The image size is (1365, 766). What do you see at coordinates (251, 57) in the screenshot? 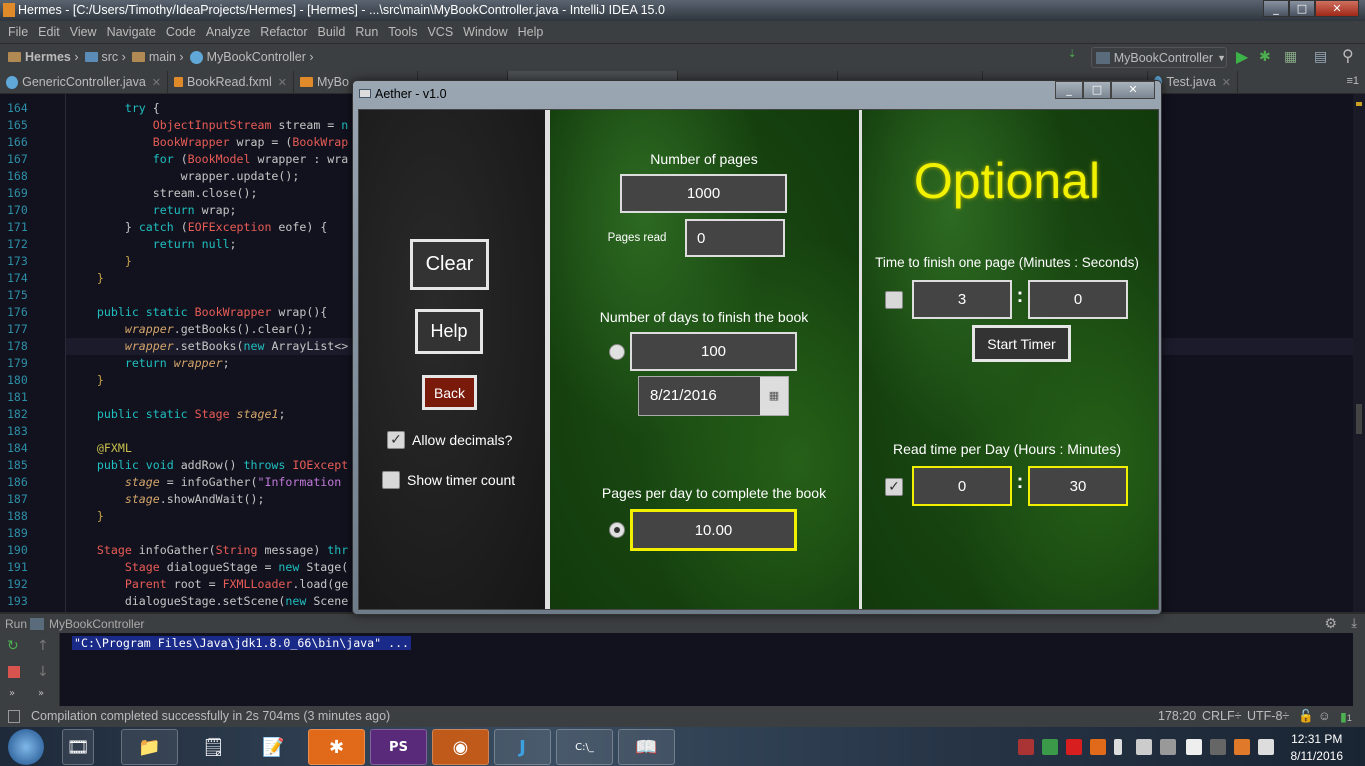
I see `breadcrumb-class: MyBookController ›` at bounding box center [251, 57].